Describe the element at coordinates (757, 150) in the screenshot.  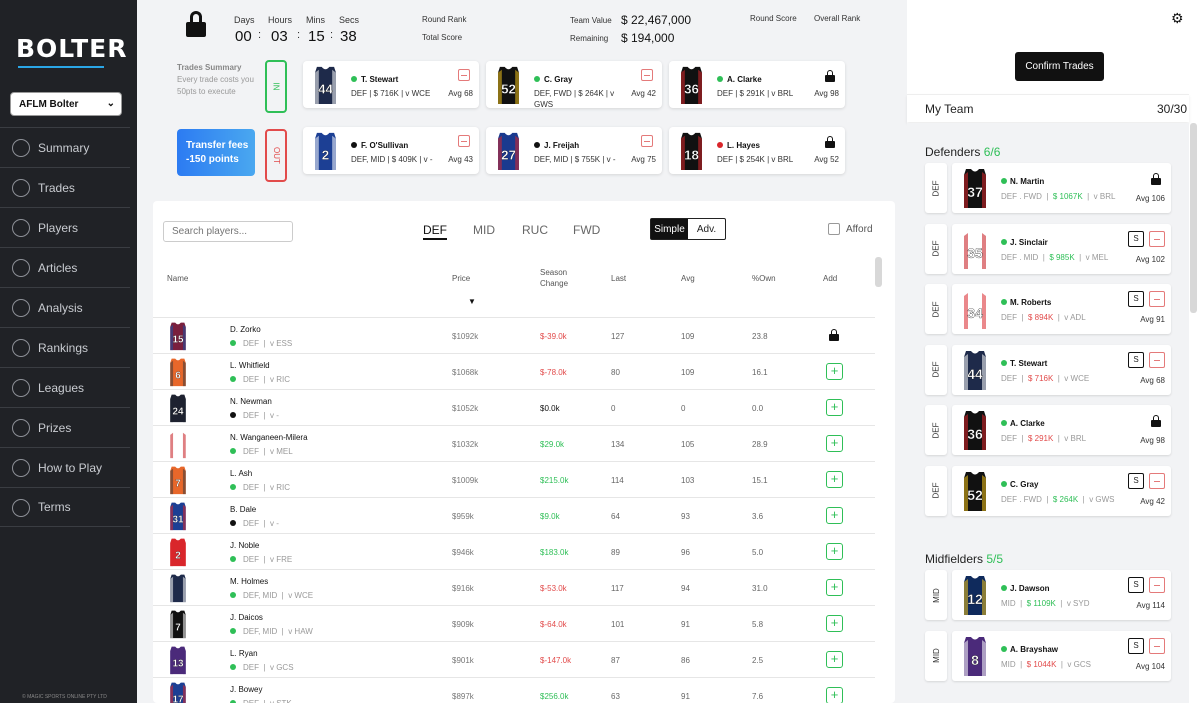
I see `trade-out-card: 18 L. Hayes DEF | $ 254K | v BRL Avg 52` at that location.